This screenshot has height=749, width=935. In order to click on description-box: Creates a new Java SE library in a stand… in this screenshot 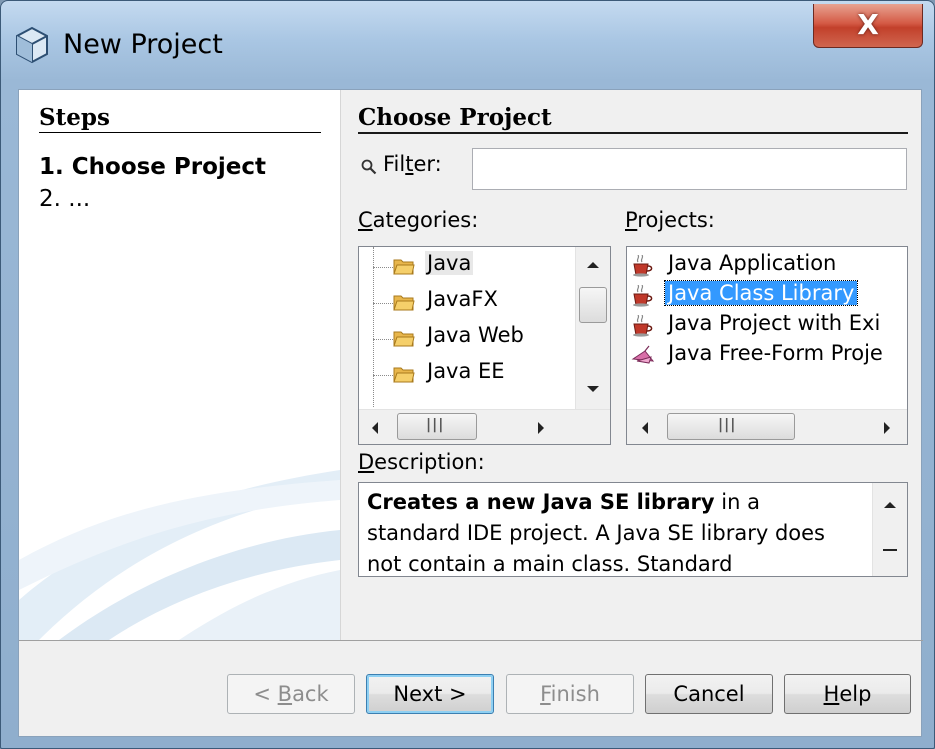, I will do `click(633, 529)`.